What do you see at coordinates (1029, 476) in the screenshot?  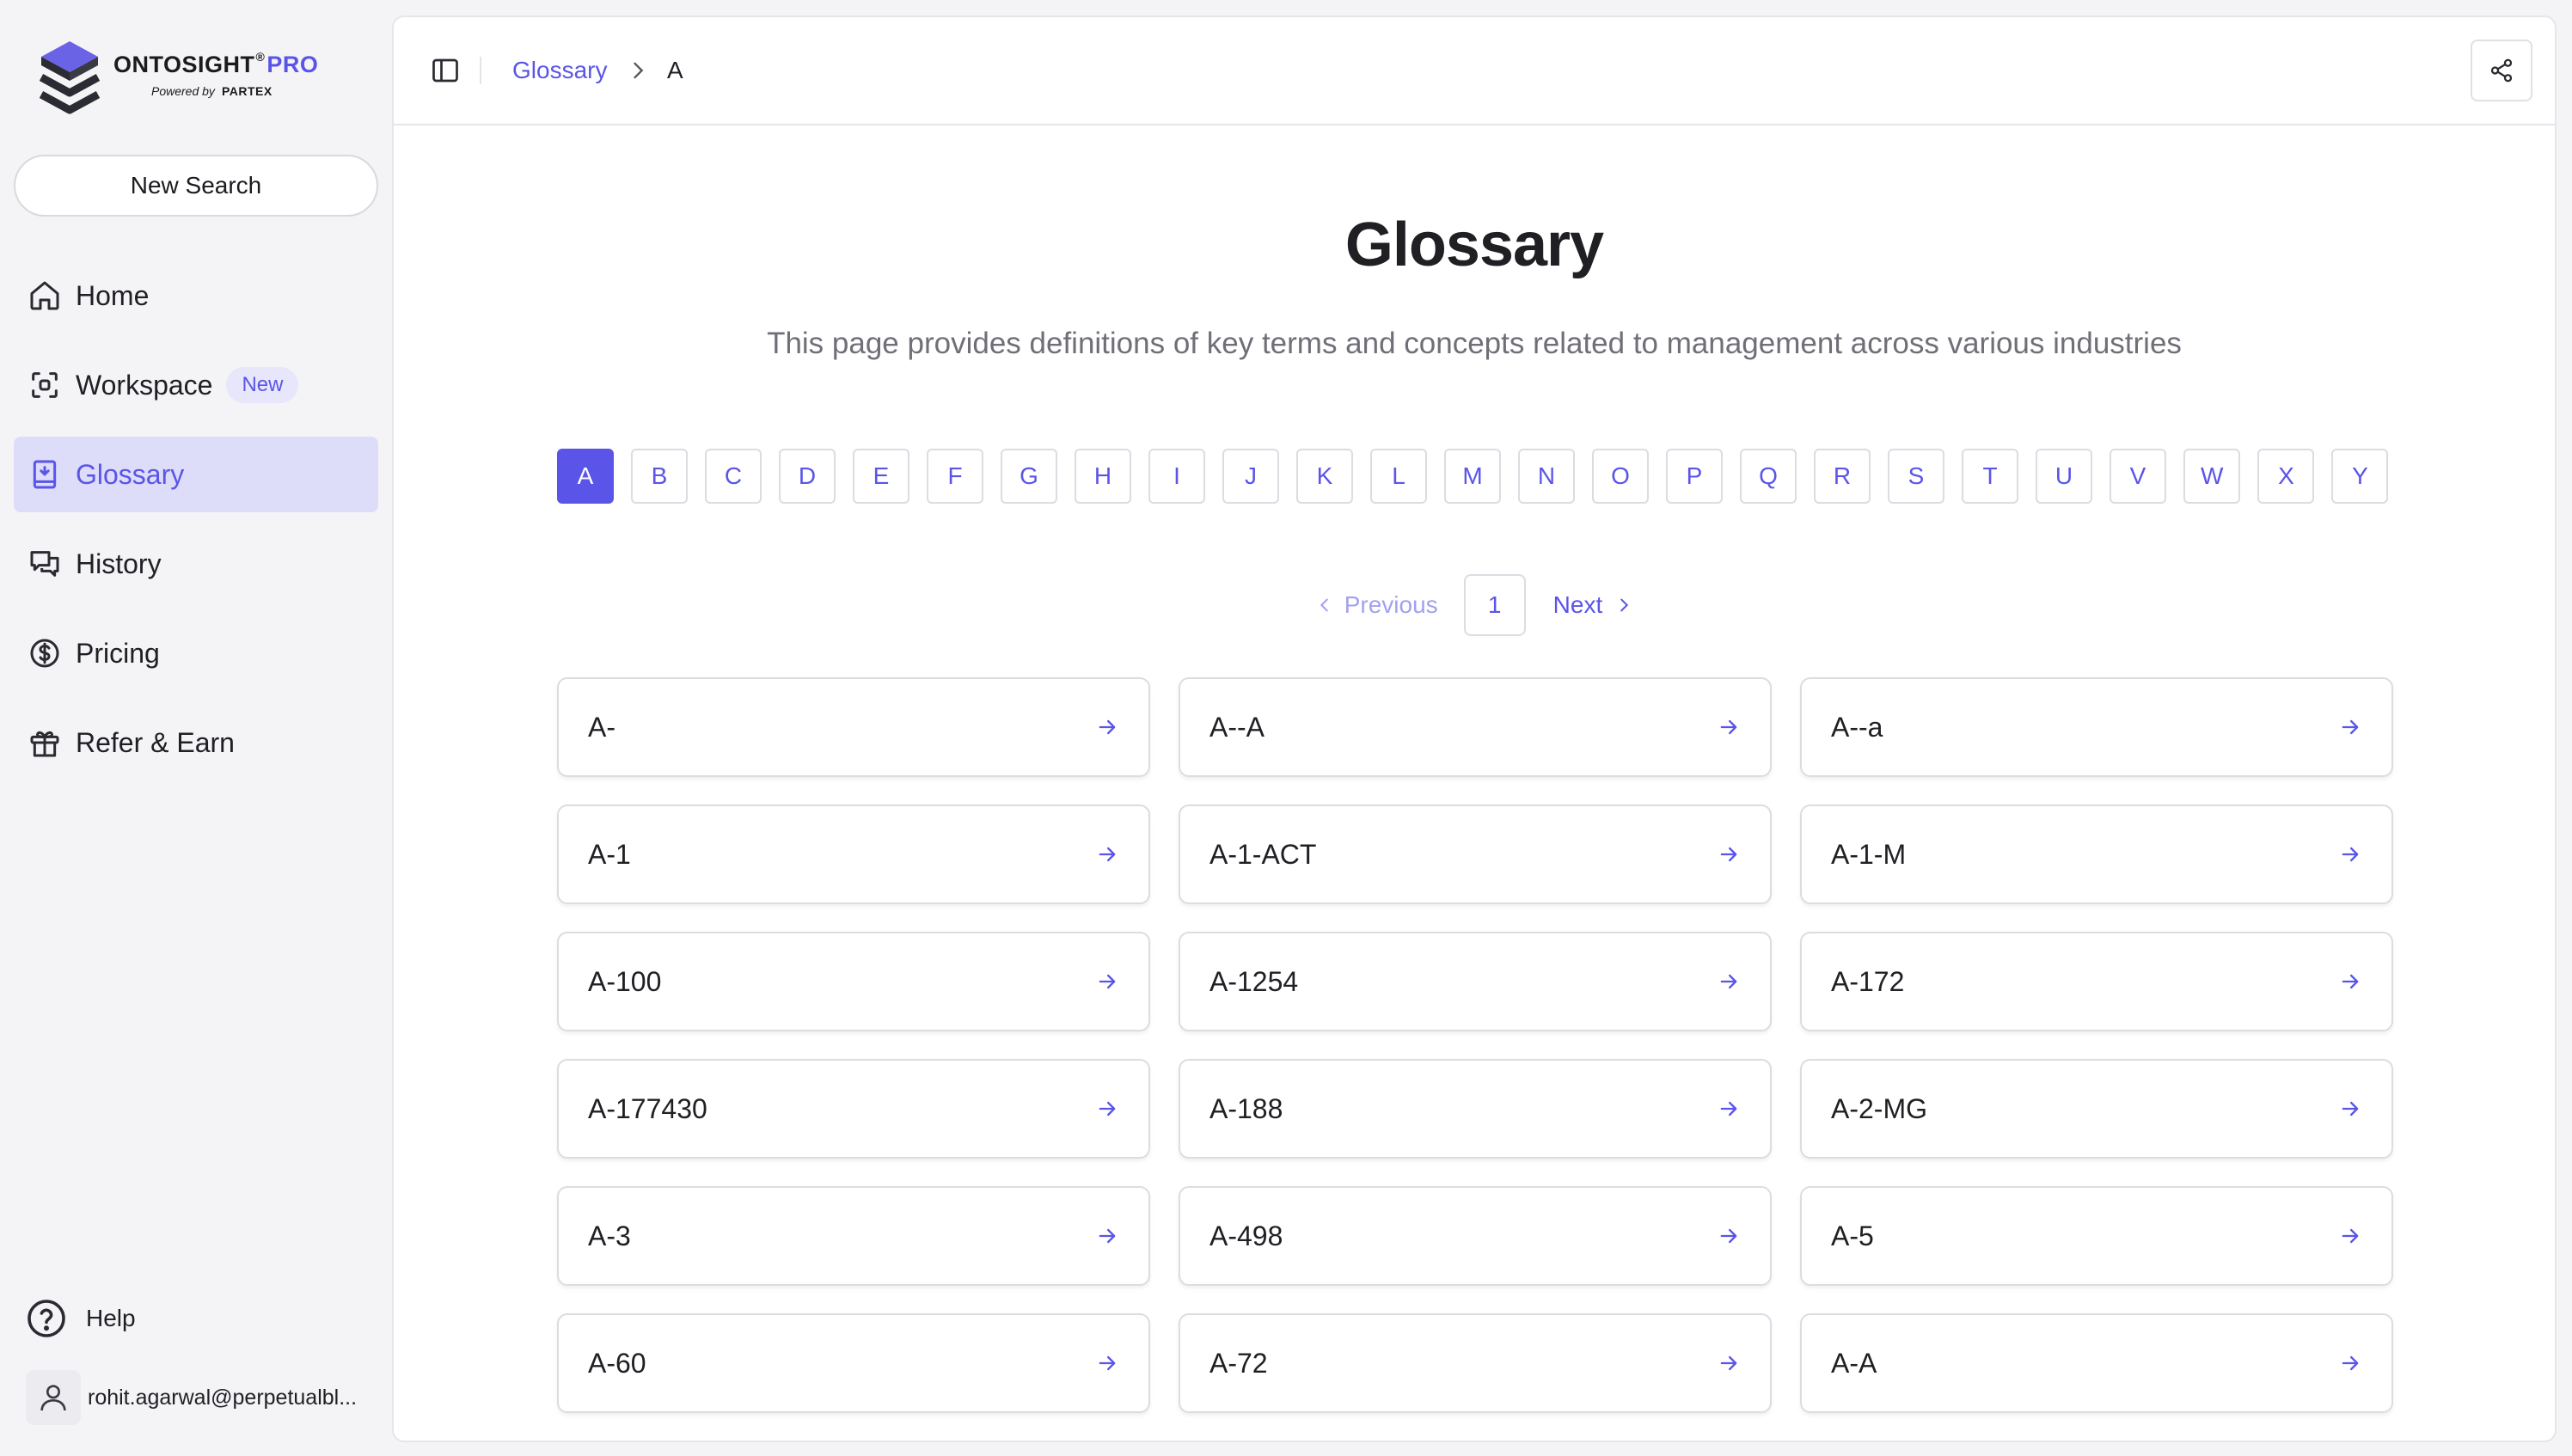 I see `letter-button-g: G` at bounding box center [1029, 476].